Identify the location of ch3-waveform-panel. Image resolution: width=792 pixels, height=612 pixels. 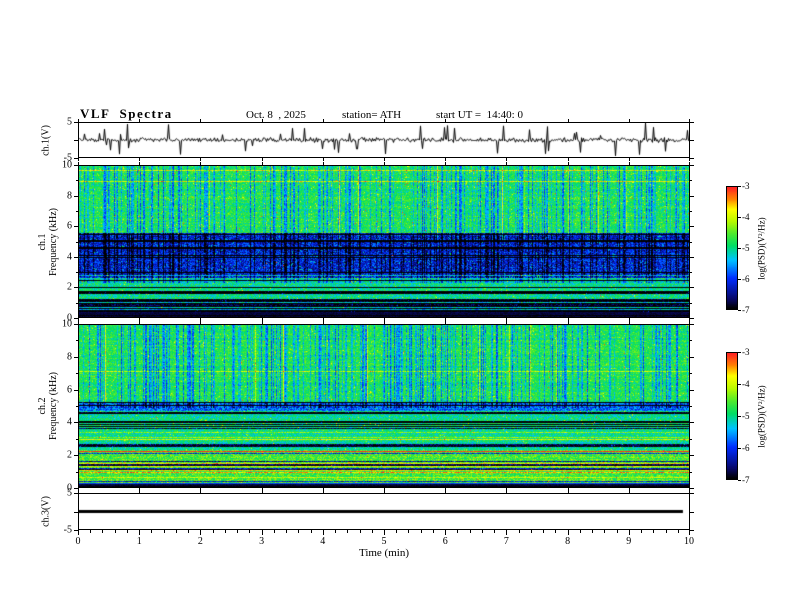
(384, 511).